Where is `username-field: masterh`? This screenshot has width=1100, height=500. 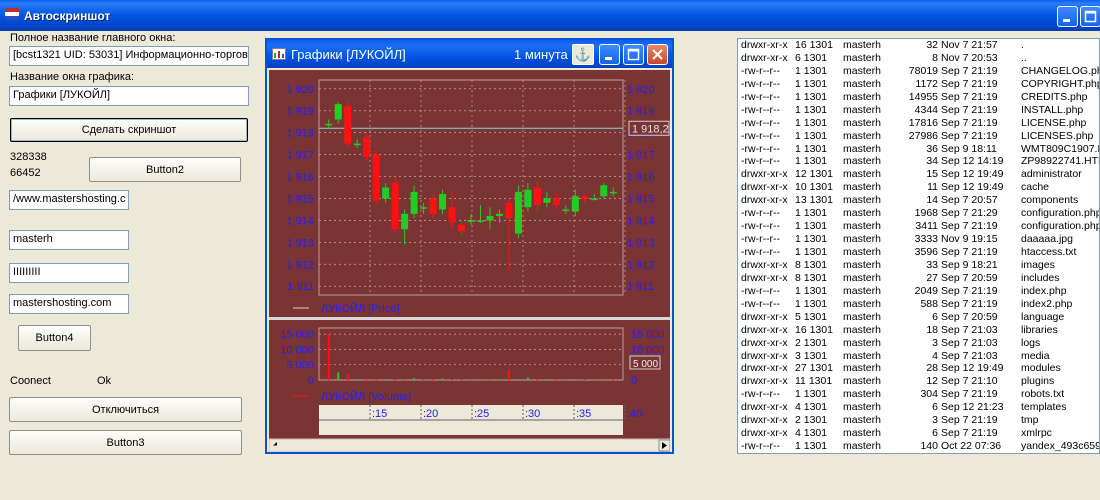 username-field: masterh is located at coordinates (69, 240).